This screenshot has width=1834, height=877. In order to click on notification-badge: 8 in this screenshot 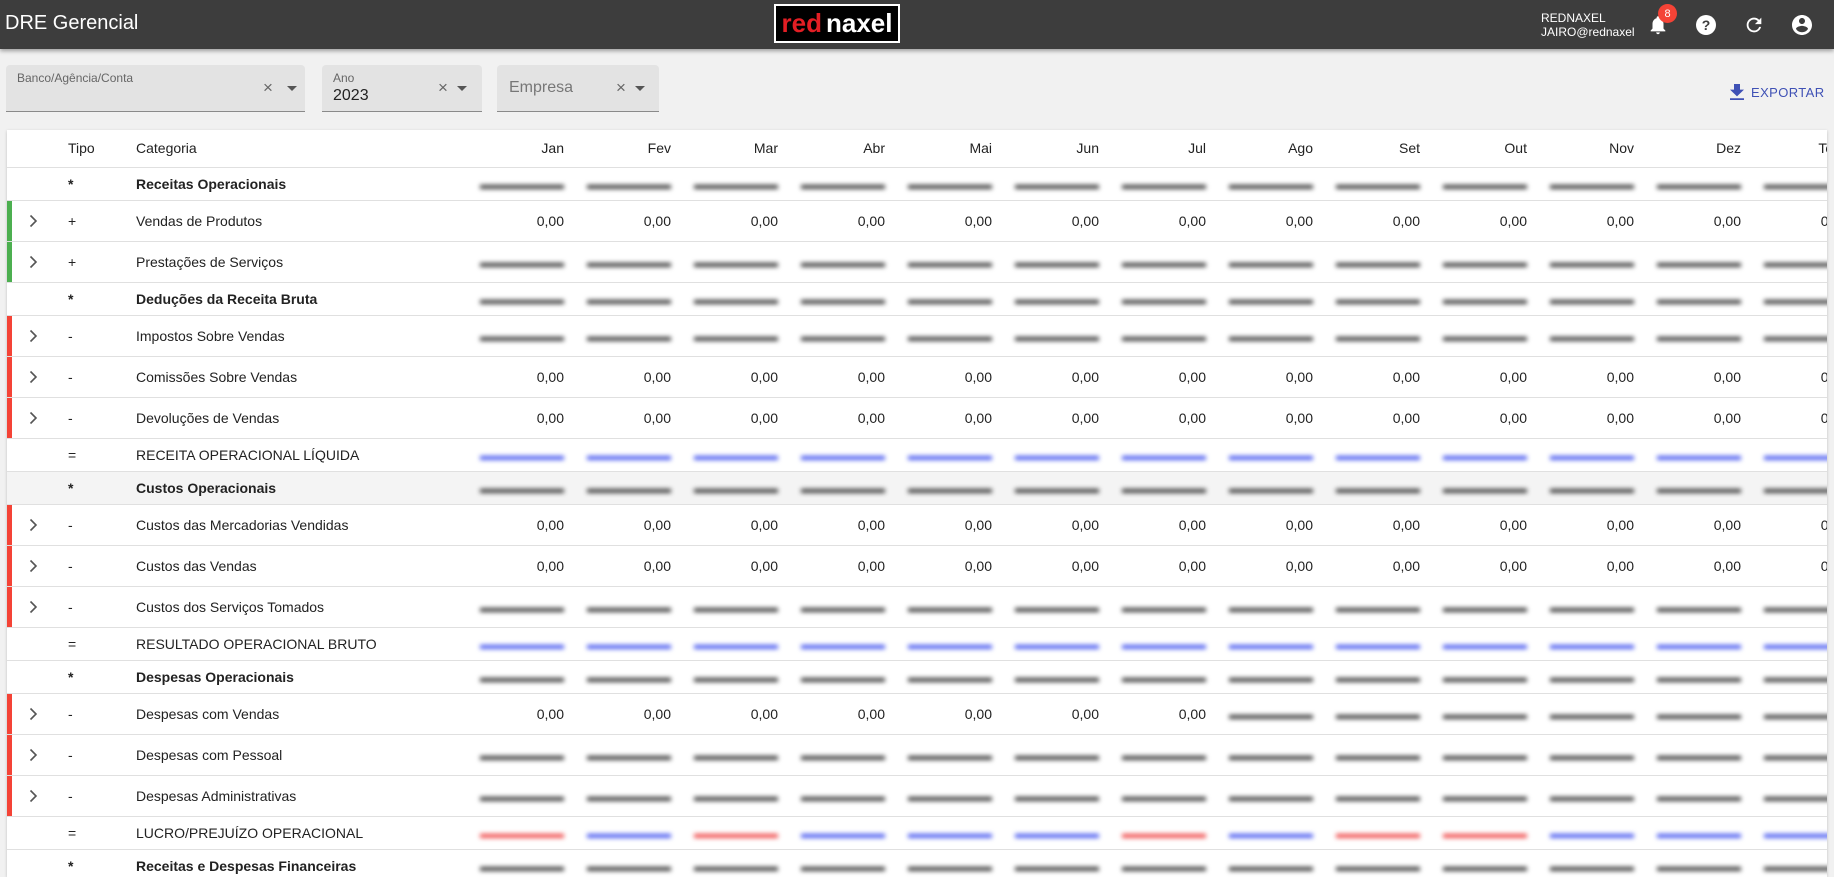, I will do `click(1667, 13)`.